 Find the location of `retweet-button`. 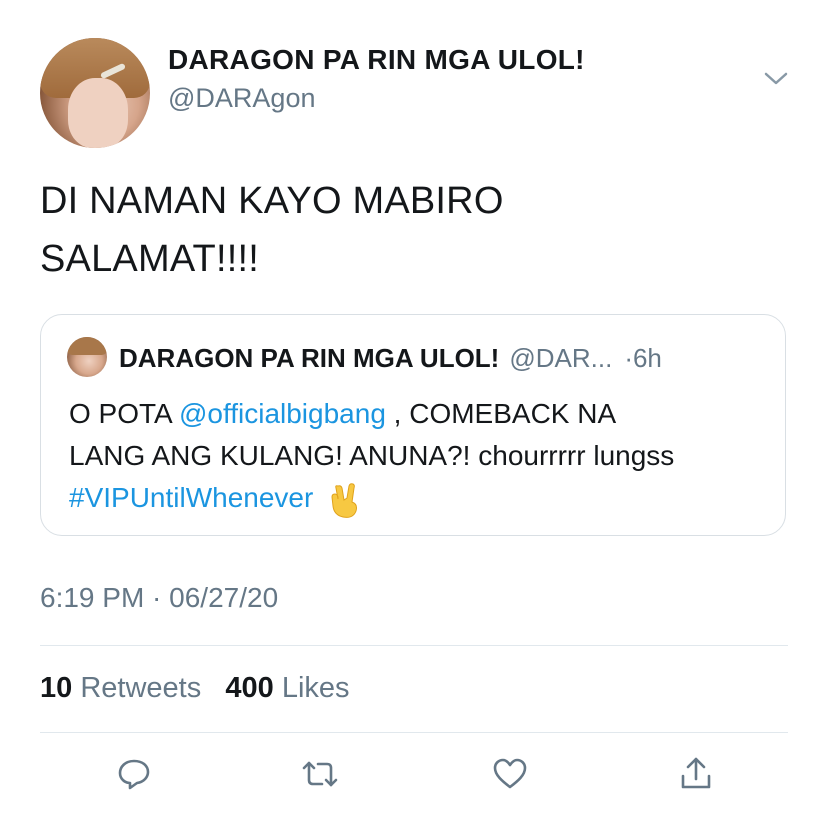

retweet-button is located at coordinates (320, 774).